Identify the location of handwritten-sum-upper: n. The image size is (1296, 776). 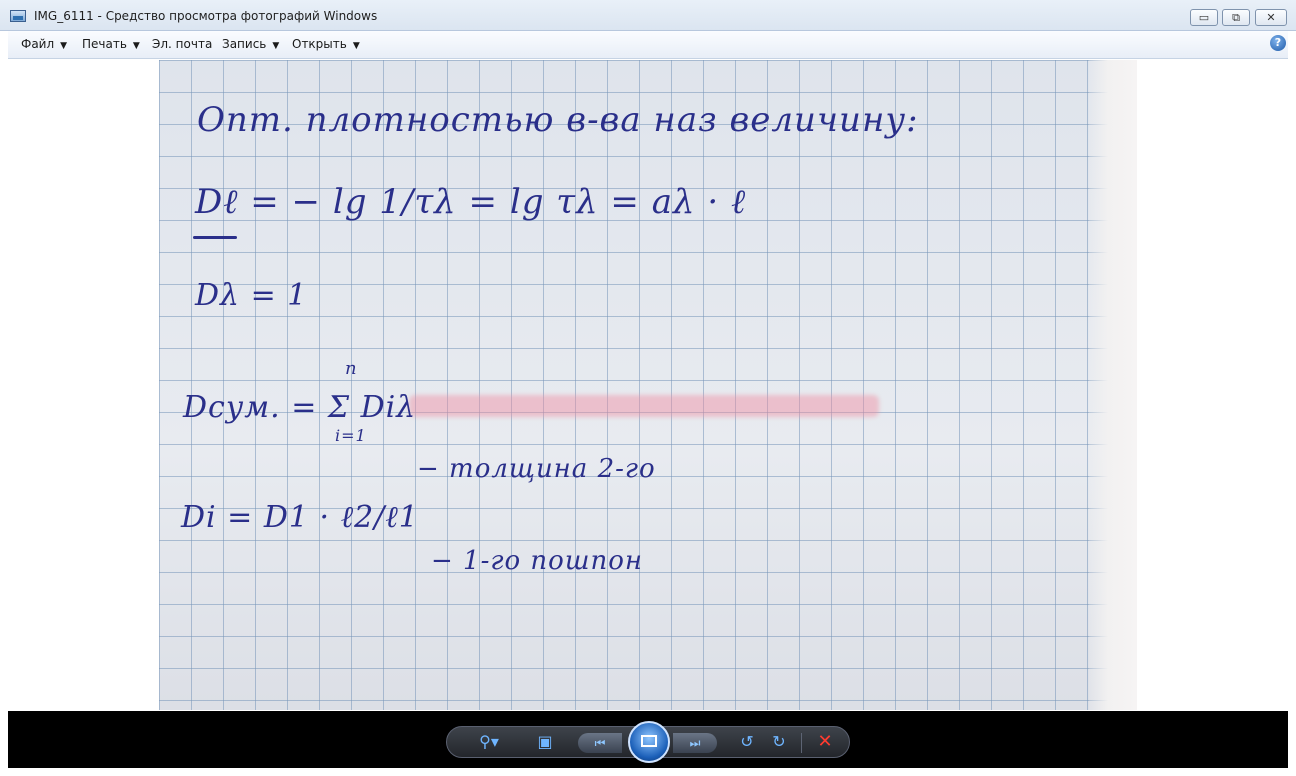
(351, 368).